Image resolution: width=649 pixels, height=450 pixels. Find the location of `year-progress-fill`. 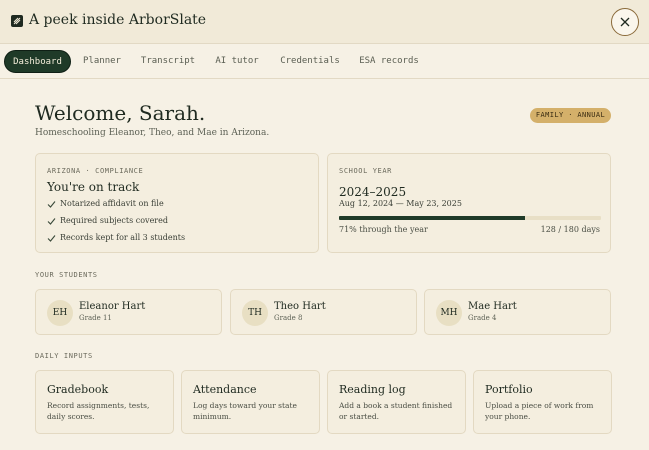

year-progress-fill is located at coordinates (432, 218).